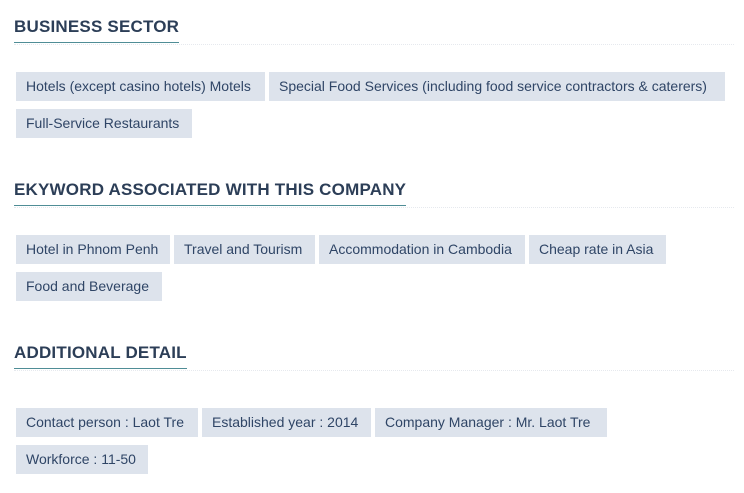  I want to click on business-sector-tag: Hotels (except casino hotels) Motels, so click(140, 86).